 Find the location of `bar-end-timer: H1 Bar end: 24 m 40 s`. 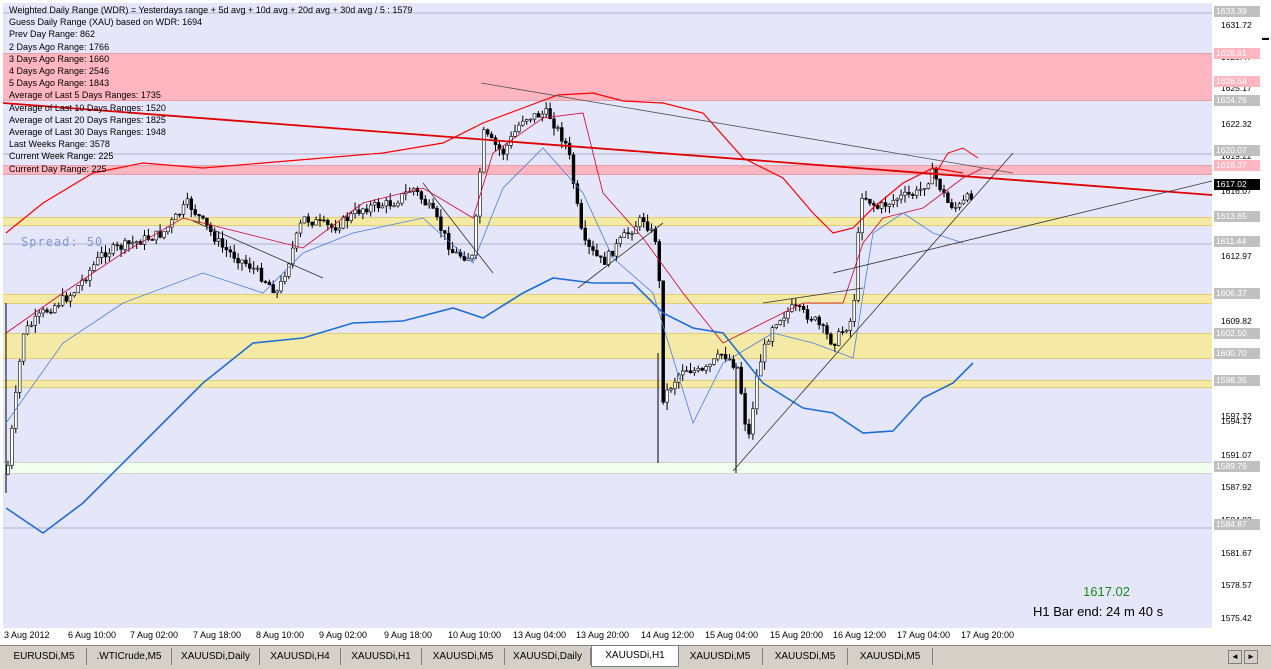

bar-end-timer: H1 Bar end: 24 m 40 s is located at coordinates (1098, 611).